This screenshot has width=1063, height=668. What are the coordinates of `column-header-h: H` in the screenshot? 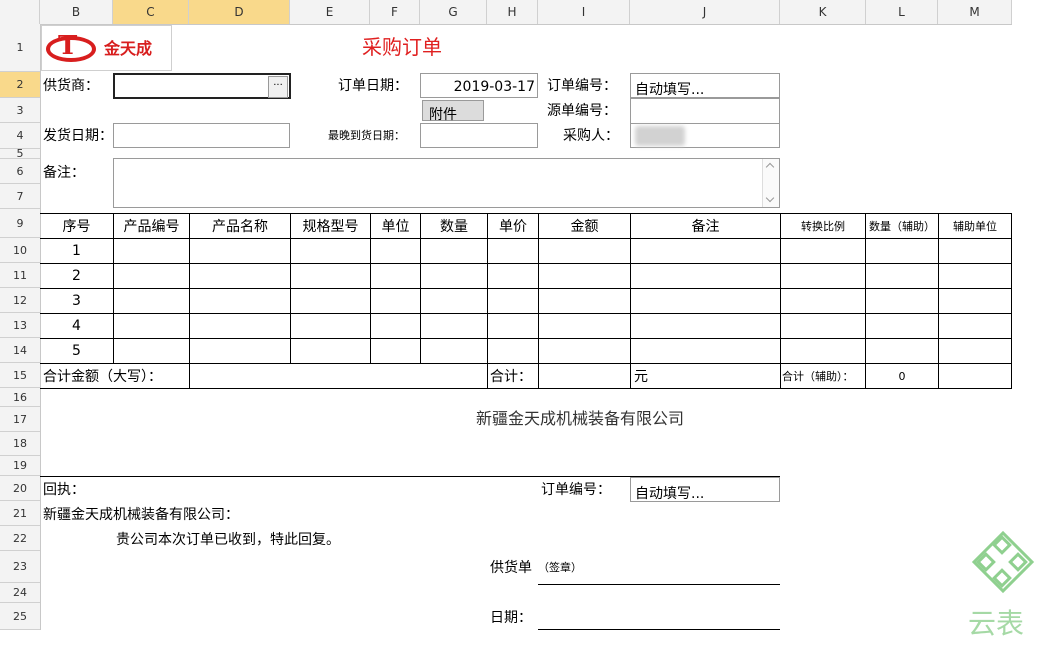 It's located at (512, 12).